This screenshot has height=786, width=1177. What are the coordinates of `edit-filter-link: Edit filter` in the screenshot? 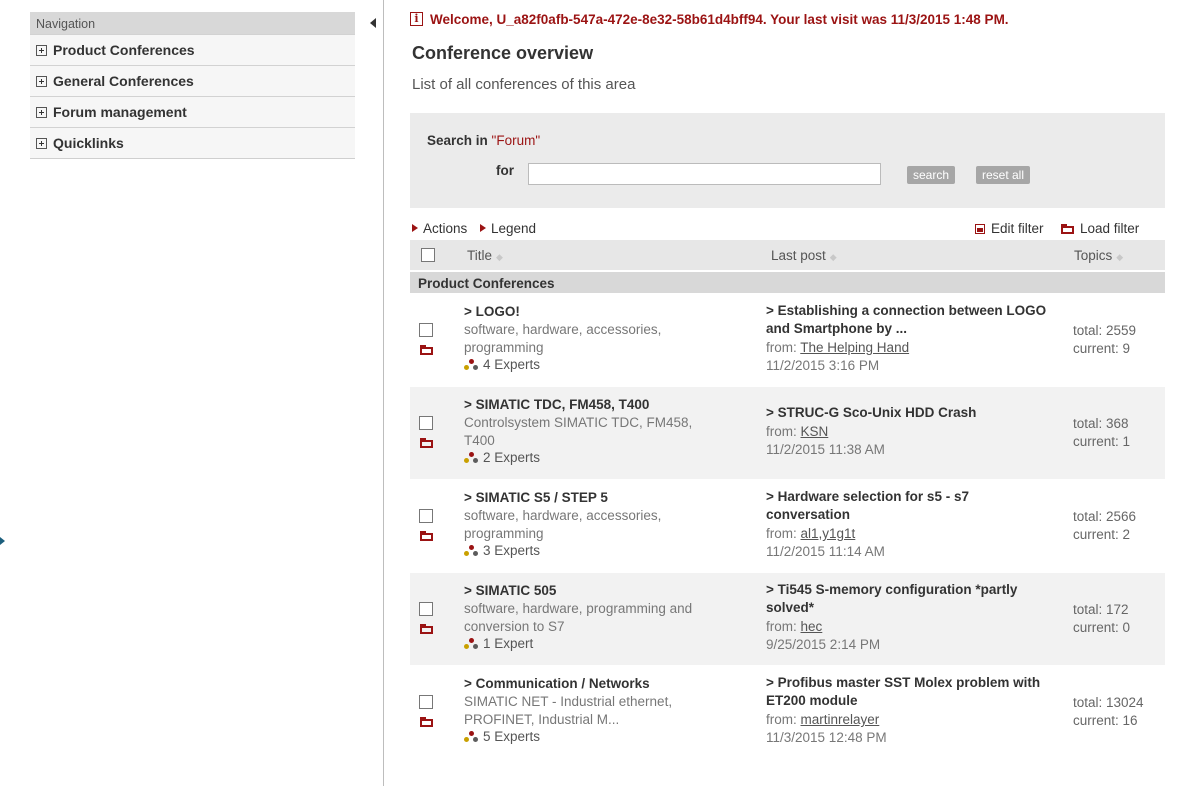 It's located at (1009, 228).